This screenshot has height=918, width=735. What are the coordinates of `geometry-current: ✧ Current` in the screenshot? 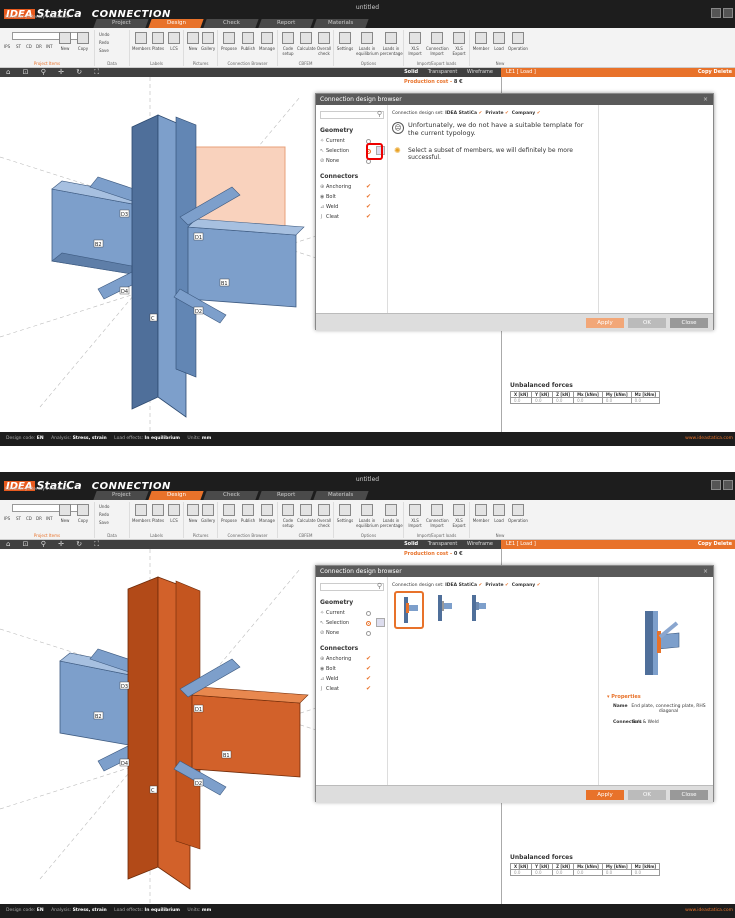 It's located at (352, 614).